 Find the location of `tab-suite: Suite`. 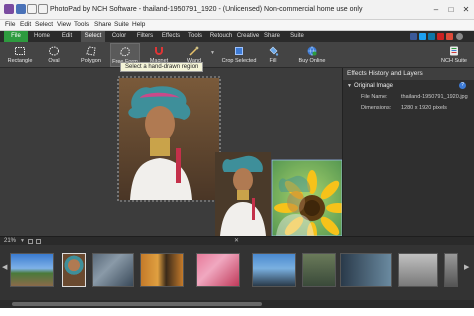

tab-suite: Suite is located at coordinates (297, 36).